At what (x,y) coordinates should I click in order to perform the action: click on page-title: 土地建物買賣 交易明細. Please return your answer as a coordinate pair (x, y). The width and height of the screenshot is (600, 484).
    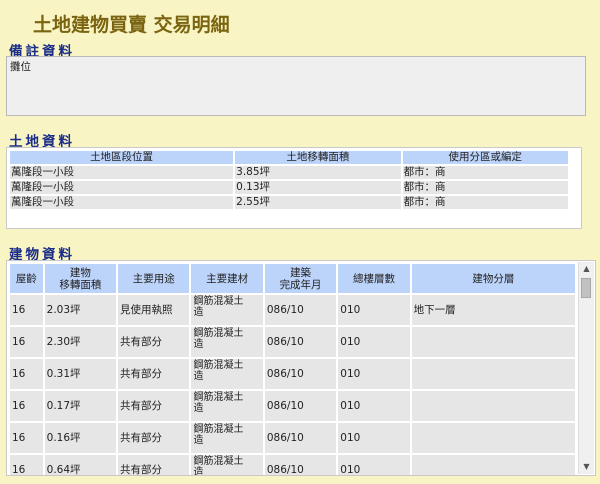
    Looking at the image, I should click on (131, 25).